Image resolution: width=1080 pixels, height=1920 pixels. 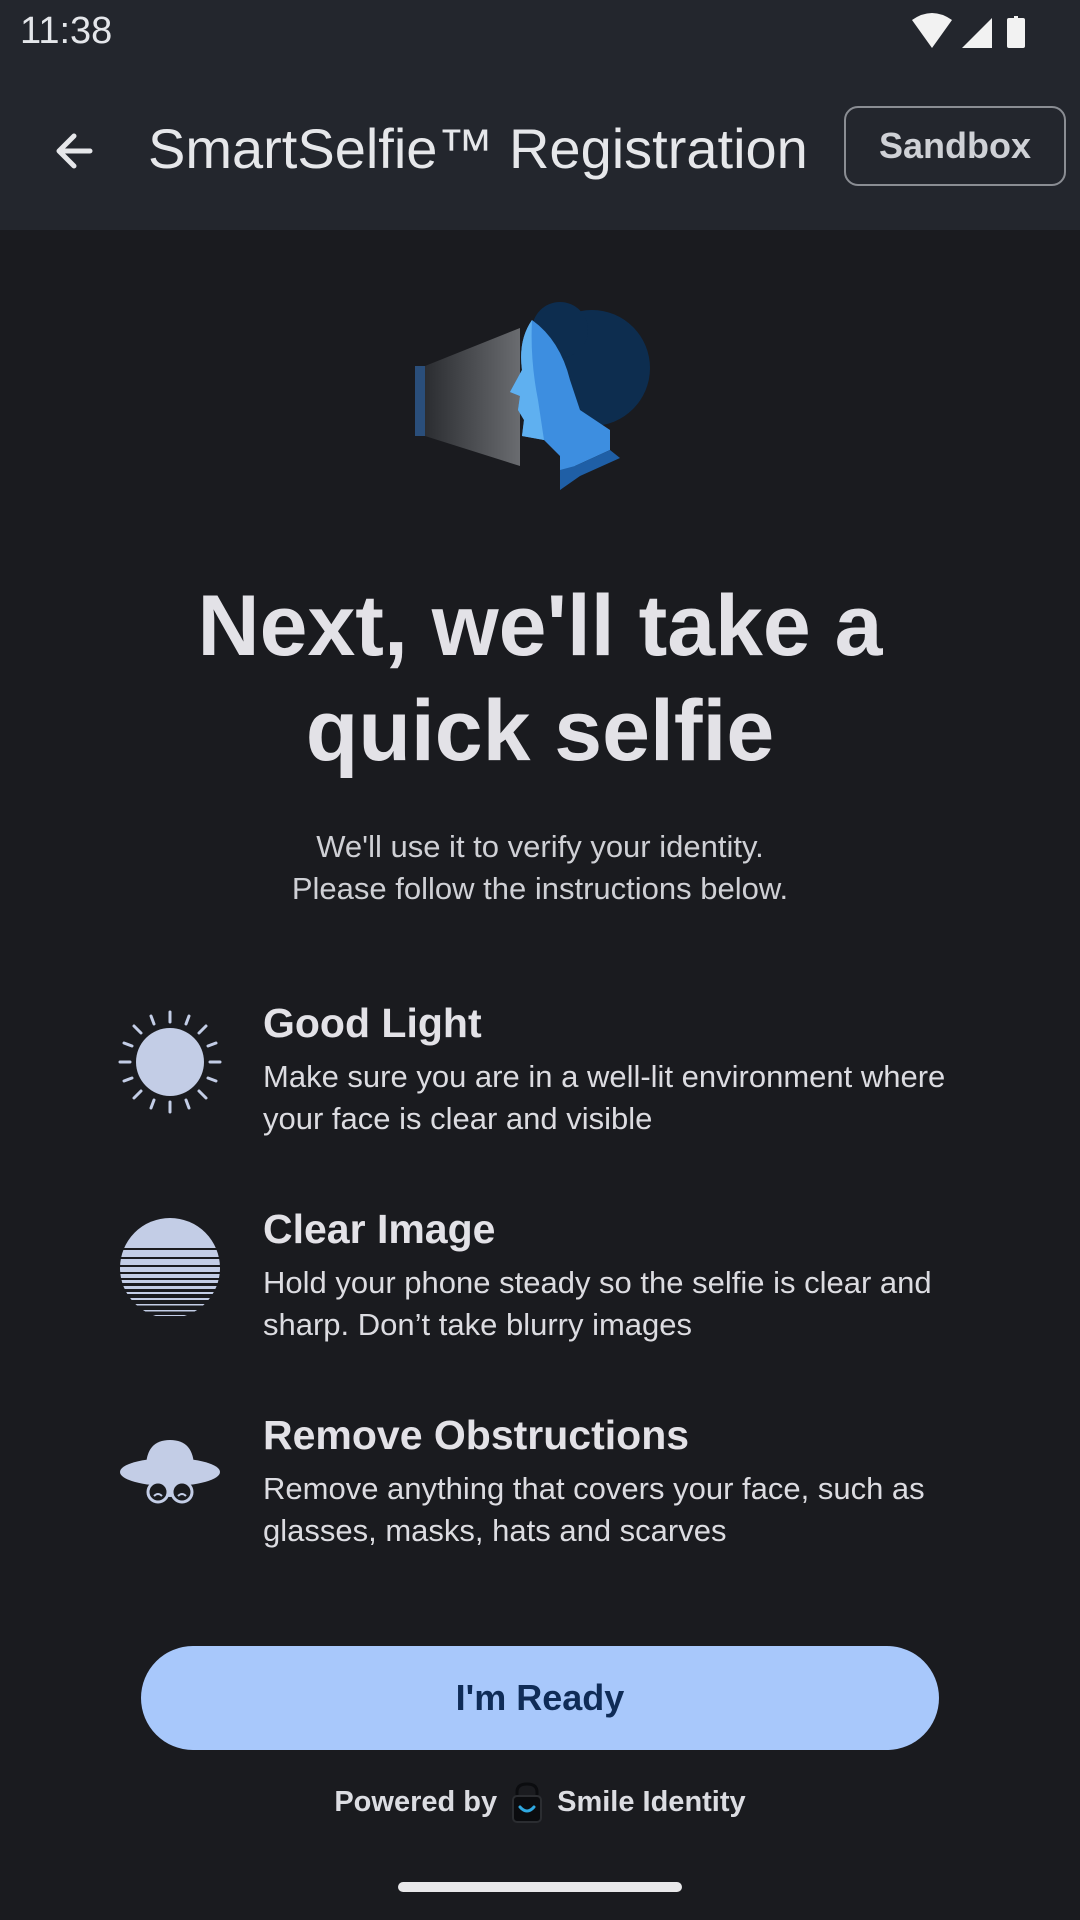 What do you see at coordinates (540, 1698) in the screenshot?
I see `im-ready-button: I'm Ready` at bounding box center [540, 1698].